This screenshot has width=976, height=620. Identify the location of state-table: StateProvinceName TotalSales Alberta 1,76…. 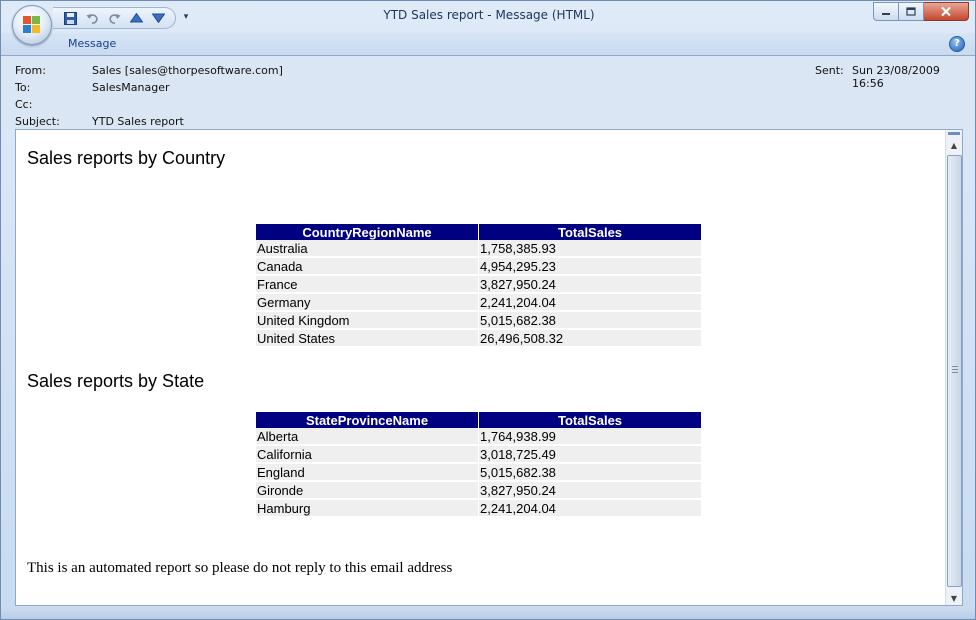
(478, 465).